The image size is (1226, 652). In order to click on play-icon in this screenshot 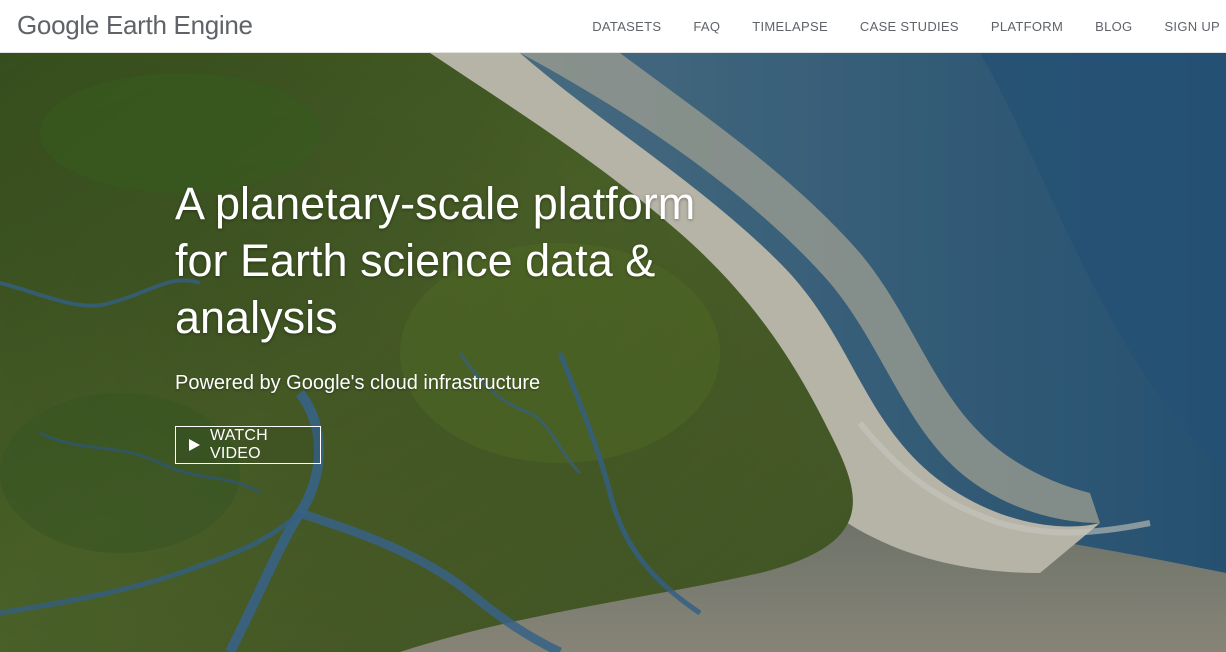, I will do `click(194, 445)`.